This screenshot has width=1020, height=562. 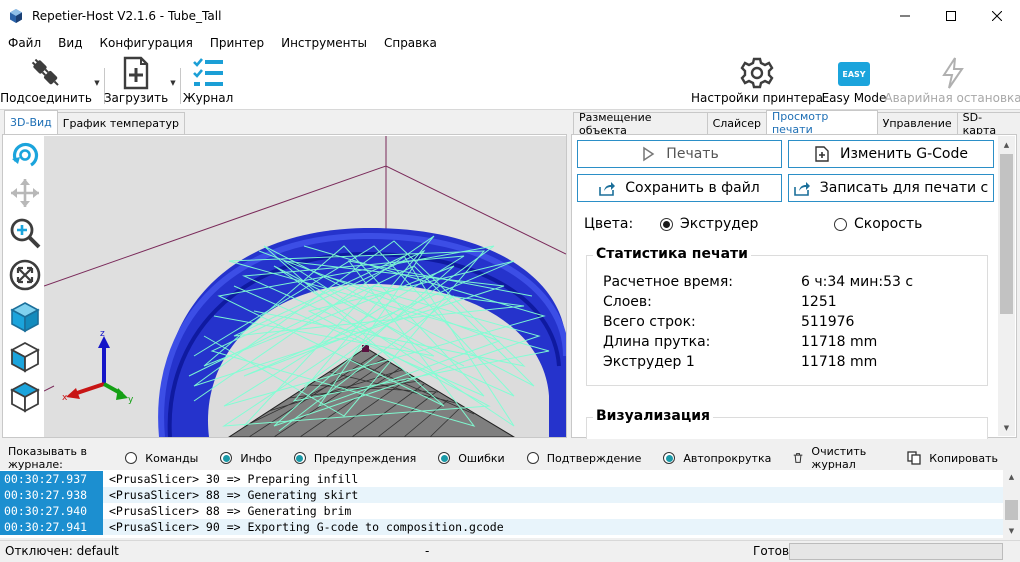 What do you see at coordinates (821, 123) in the screenshot?
I see `tab-print-preview: Просмотр печати` at bounding box center [821, 123].